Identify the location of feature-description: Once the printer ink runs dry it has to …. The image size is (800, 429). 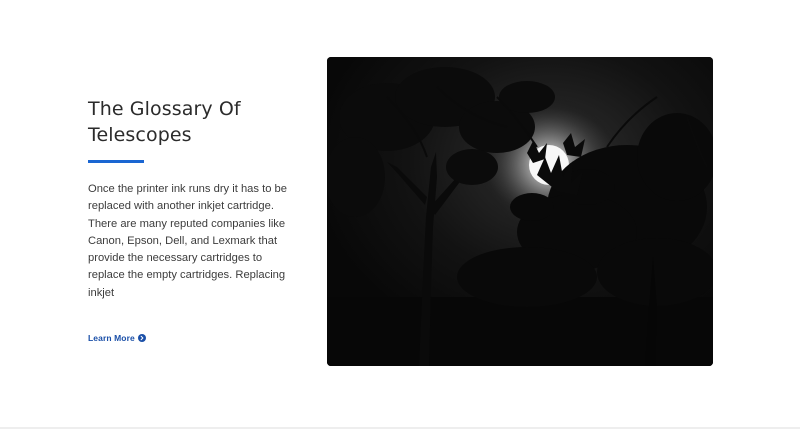
(187, 241).